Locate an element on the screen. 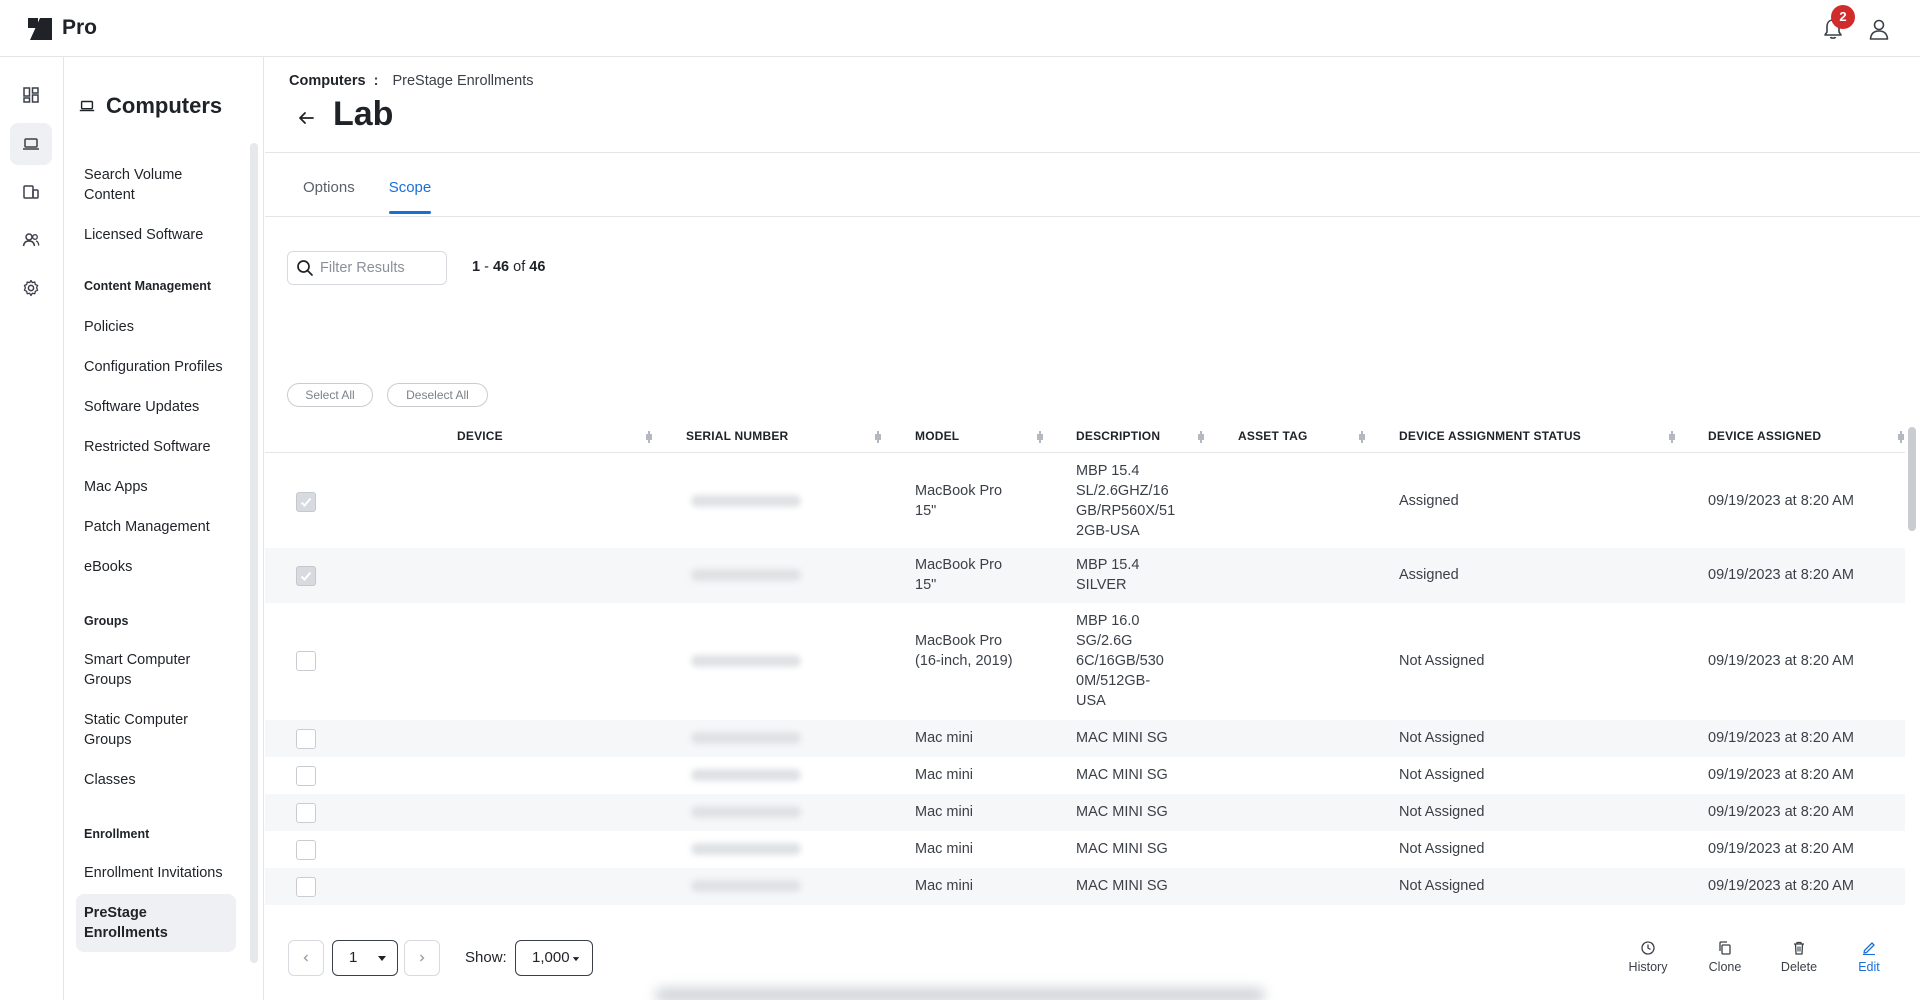  page-number-select: 1 is located at coordinates (365, 958).